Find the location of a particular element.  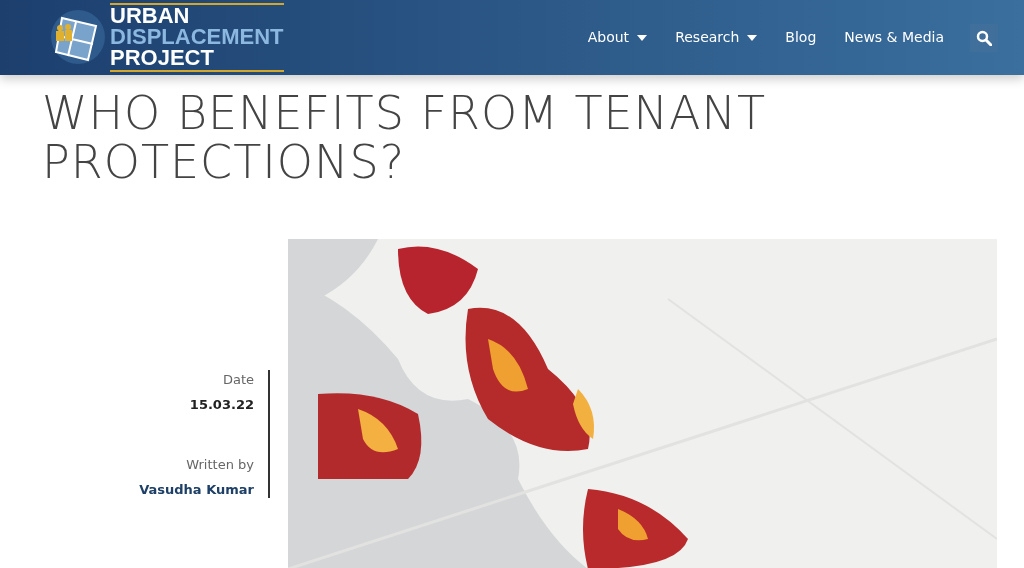

search-button is located at coordinates (984, 37).